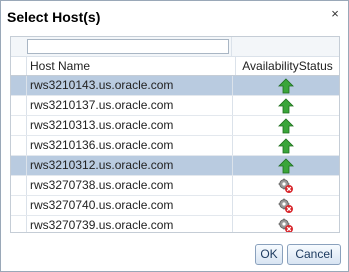 The image size is (349, 272). I want to click on cancel-button: Cancel, so click(314, 254).